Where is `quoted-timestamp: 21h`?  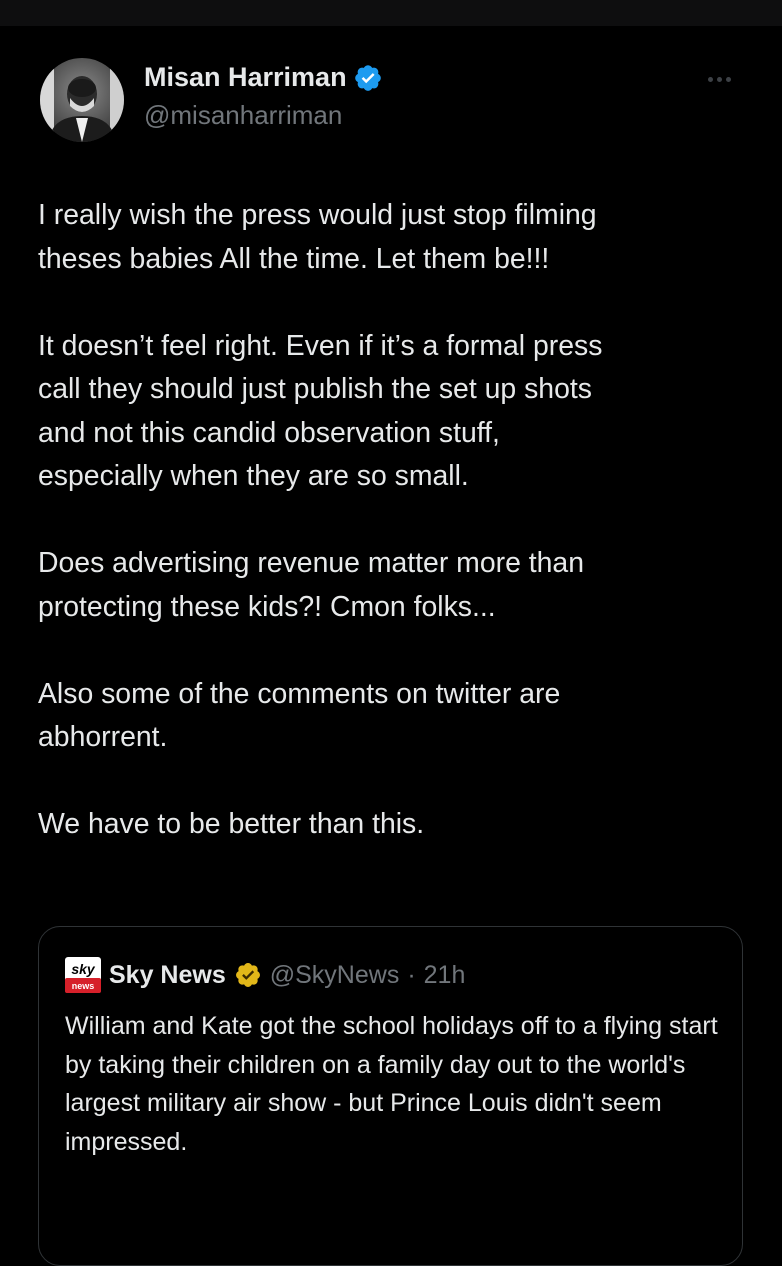
quoted-timestamp: 21h is located at coordinates (445, 975).